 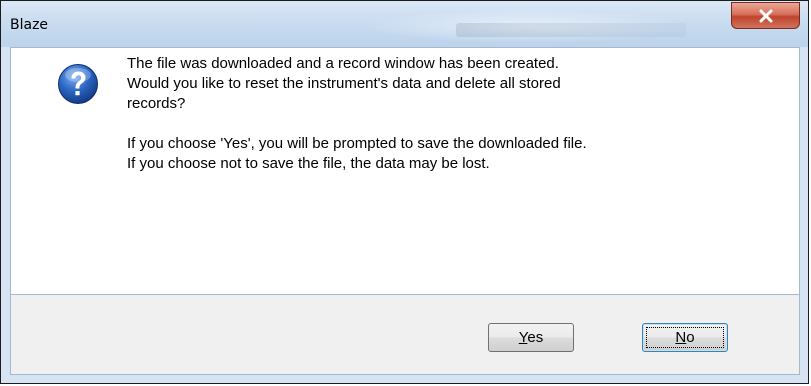 I want to click on background-window-title, so click(x=571, y=30).